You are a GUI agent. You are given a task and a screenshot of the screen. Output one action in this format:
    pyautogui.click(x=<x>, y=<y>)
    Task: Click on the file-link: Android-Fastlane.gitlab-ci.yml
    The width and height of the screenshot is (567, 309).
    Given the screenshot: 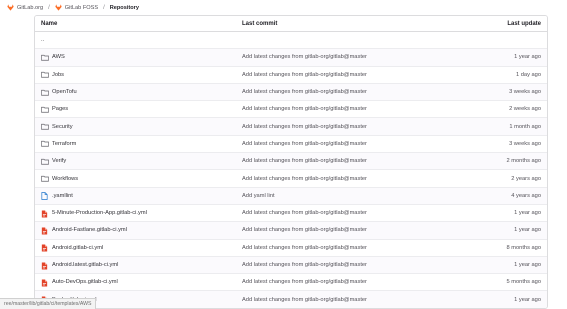 What is the action you would take?
    pyautogui.click(x=89, y=230)
    